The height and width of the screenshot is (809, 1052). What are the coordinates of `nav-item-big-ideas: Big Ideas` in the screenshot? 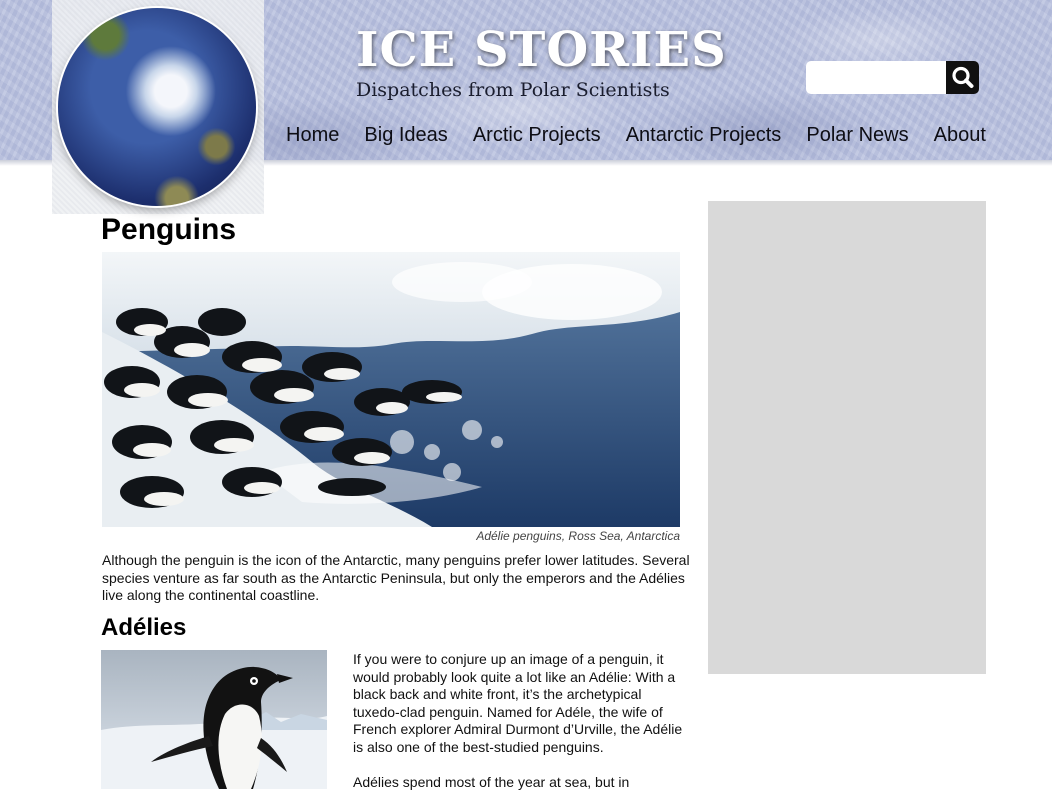 It's located at (405, 135).